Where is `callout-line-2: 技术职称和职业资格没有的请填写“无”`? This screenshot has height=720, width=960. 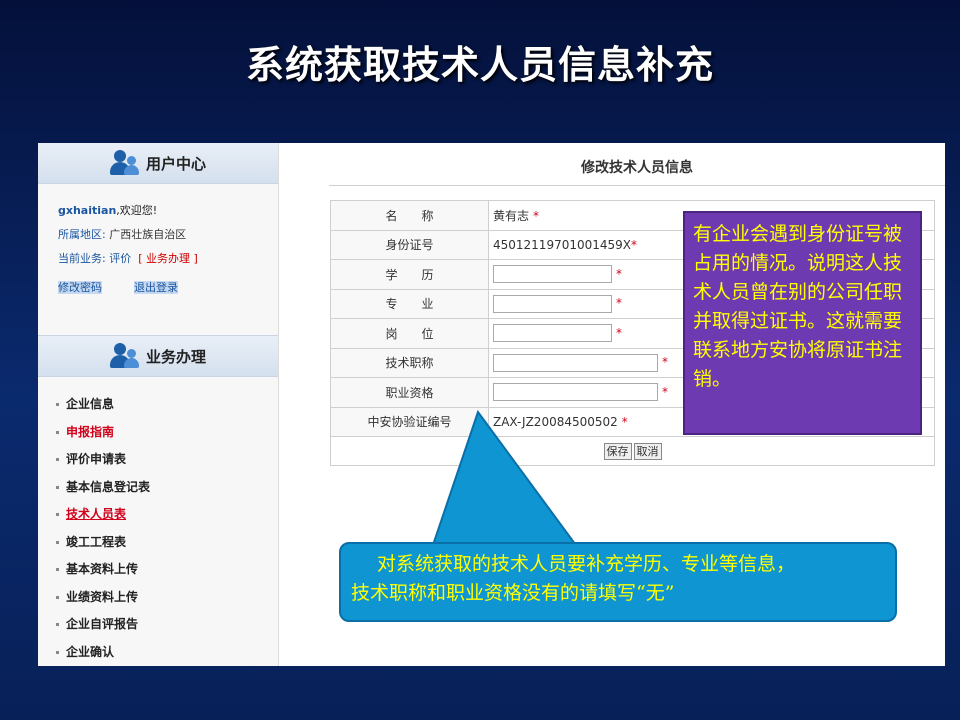
callout-line-2: 技术职称和职业资格没有的请填写“无” is located at coordinates (513, 593).